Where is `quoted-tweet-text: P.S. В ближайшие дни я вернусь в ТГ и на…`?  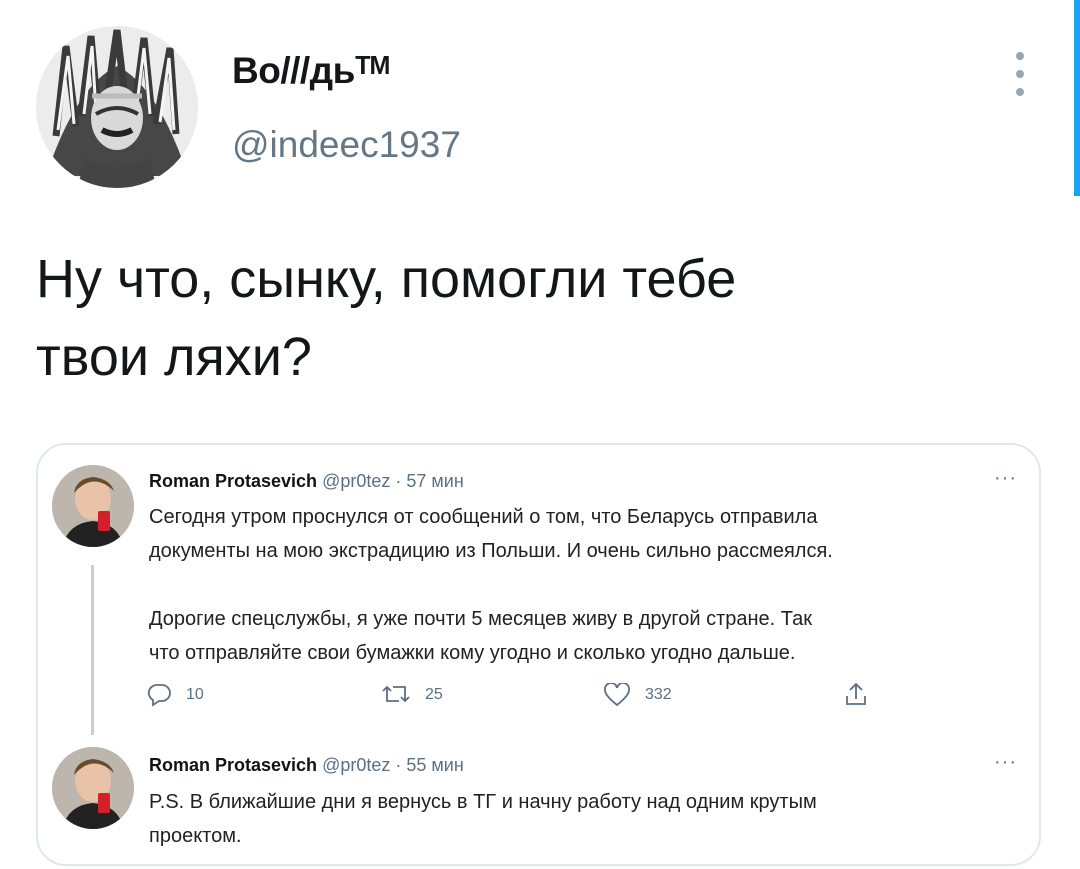
quoted-tweet-text: P.S. В ближайшие дни я вернусь в ТГ и на… is located at coordinates (483, 819).